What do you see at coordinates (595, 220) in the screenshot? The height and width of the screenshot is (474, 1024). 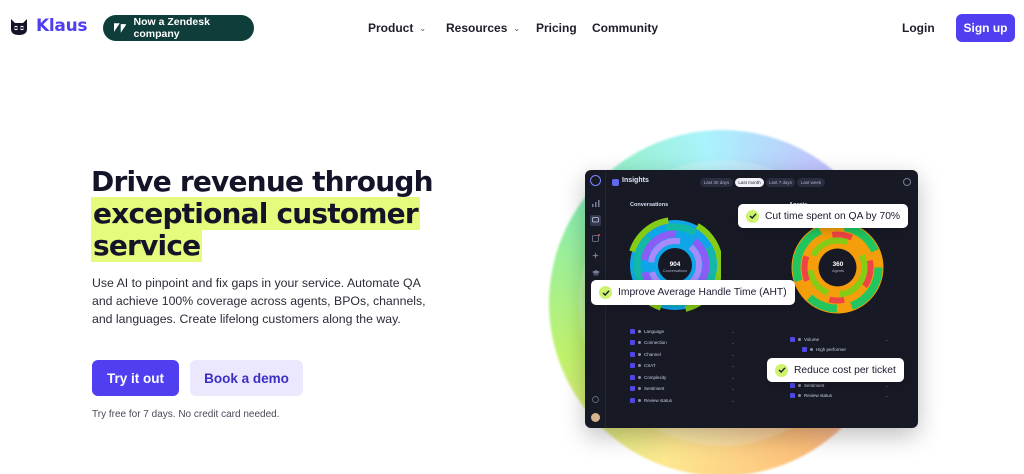 I see `conversations-icon` at bounding box center [595, 220].